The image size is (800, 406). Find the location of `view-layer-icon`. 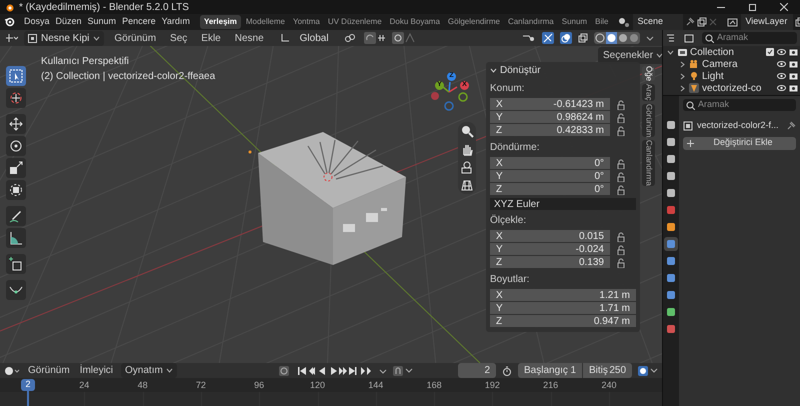

view-layer-icon is located at coordinates (733, 22).